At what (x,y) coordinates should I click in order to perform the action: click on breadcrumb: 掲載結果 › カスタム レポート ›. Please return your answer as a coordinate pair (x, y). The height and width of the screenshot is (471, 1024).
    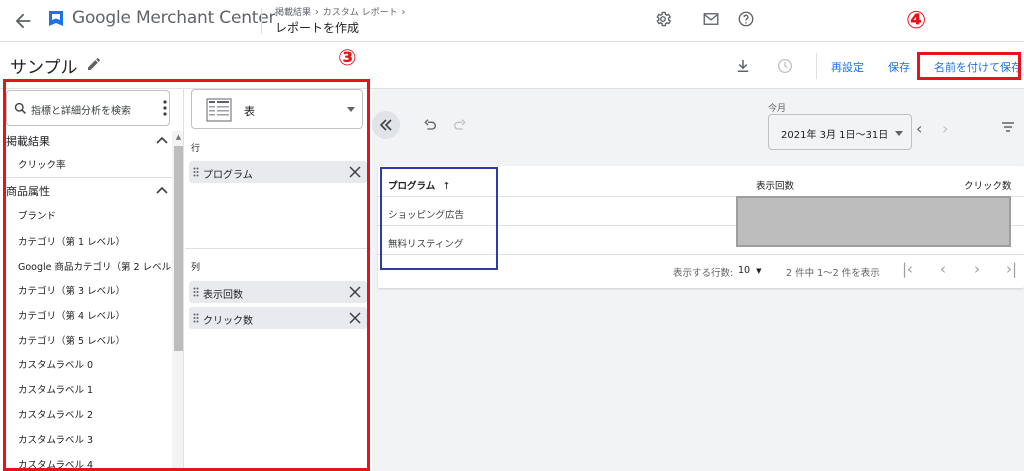
    Looking at the image, I should click on (341, 11).